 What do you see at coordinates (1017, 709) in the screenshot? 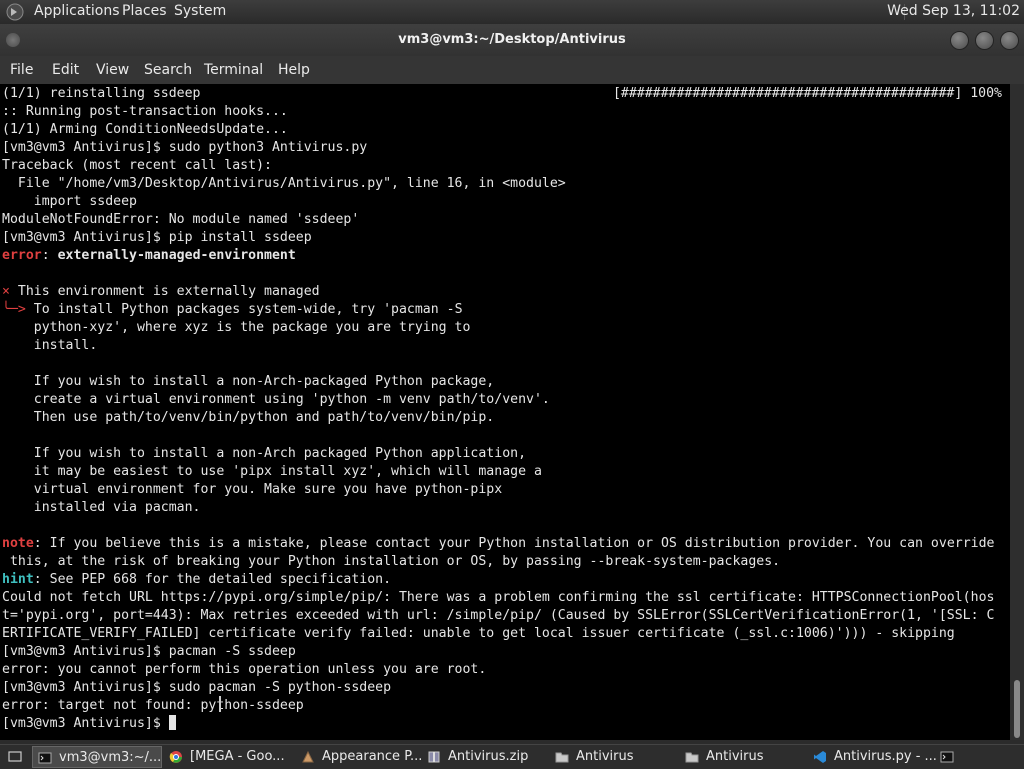
I see `scrollbar-thumb` at bounding box center [1017, 709].